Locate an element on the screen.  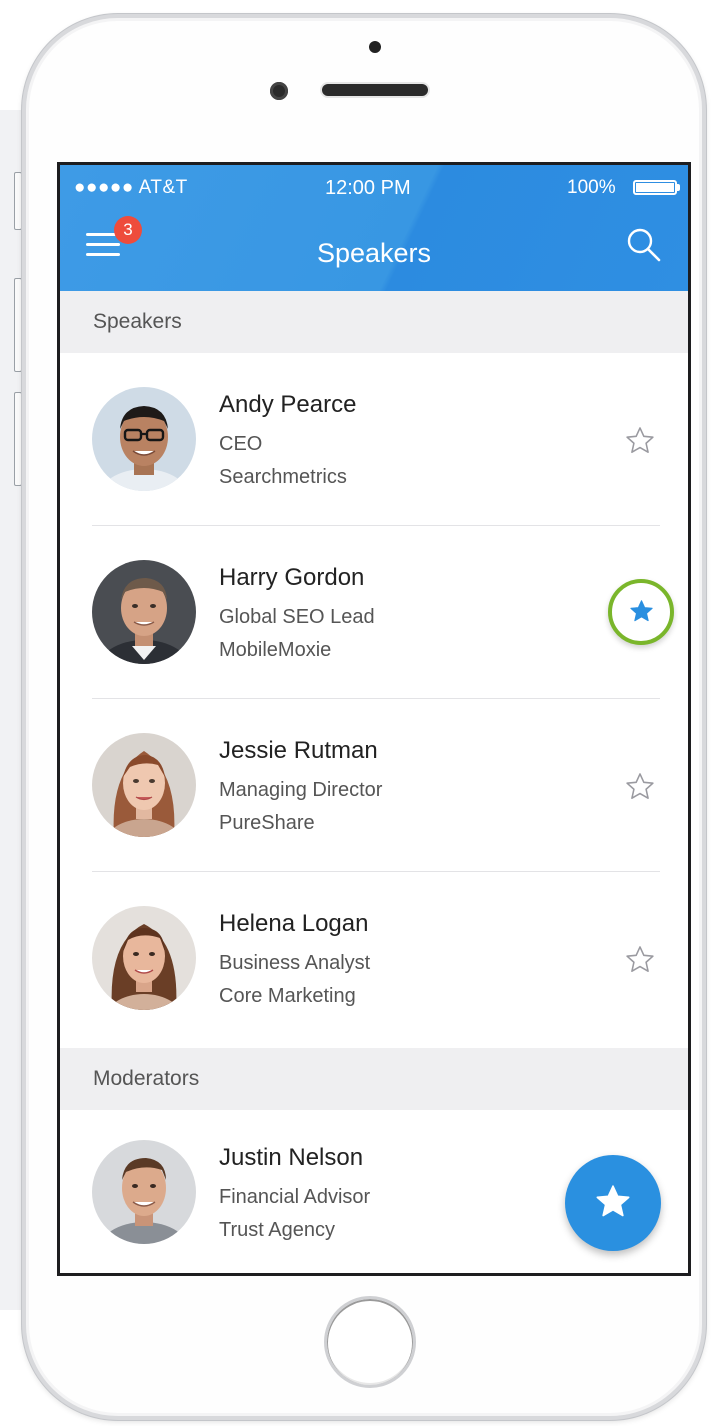
speaker-title: CEO is located at coordinates (241, 444).